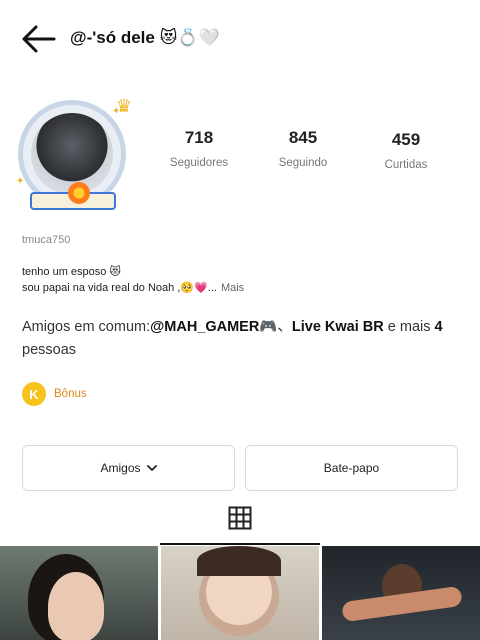  I want to click on profile-stats: 718 Seguidores 845 Seguindo 459 Curtidas, so click(240, 158).